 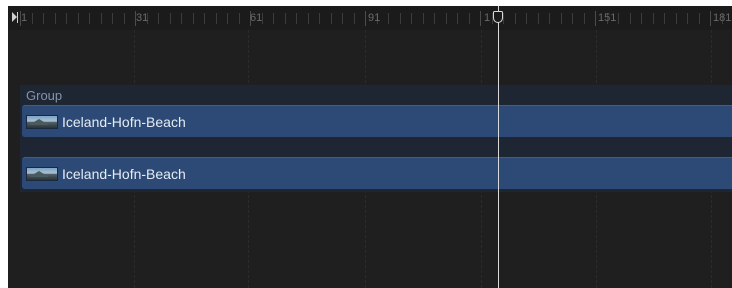 What do you see at coordinates (24, 18) in the screenshot?
I see `ruler-label-1: 1` at bounding box center [24, 18].